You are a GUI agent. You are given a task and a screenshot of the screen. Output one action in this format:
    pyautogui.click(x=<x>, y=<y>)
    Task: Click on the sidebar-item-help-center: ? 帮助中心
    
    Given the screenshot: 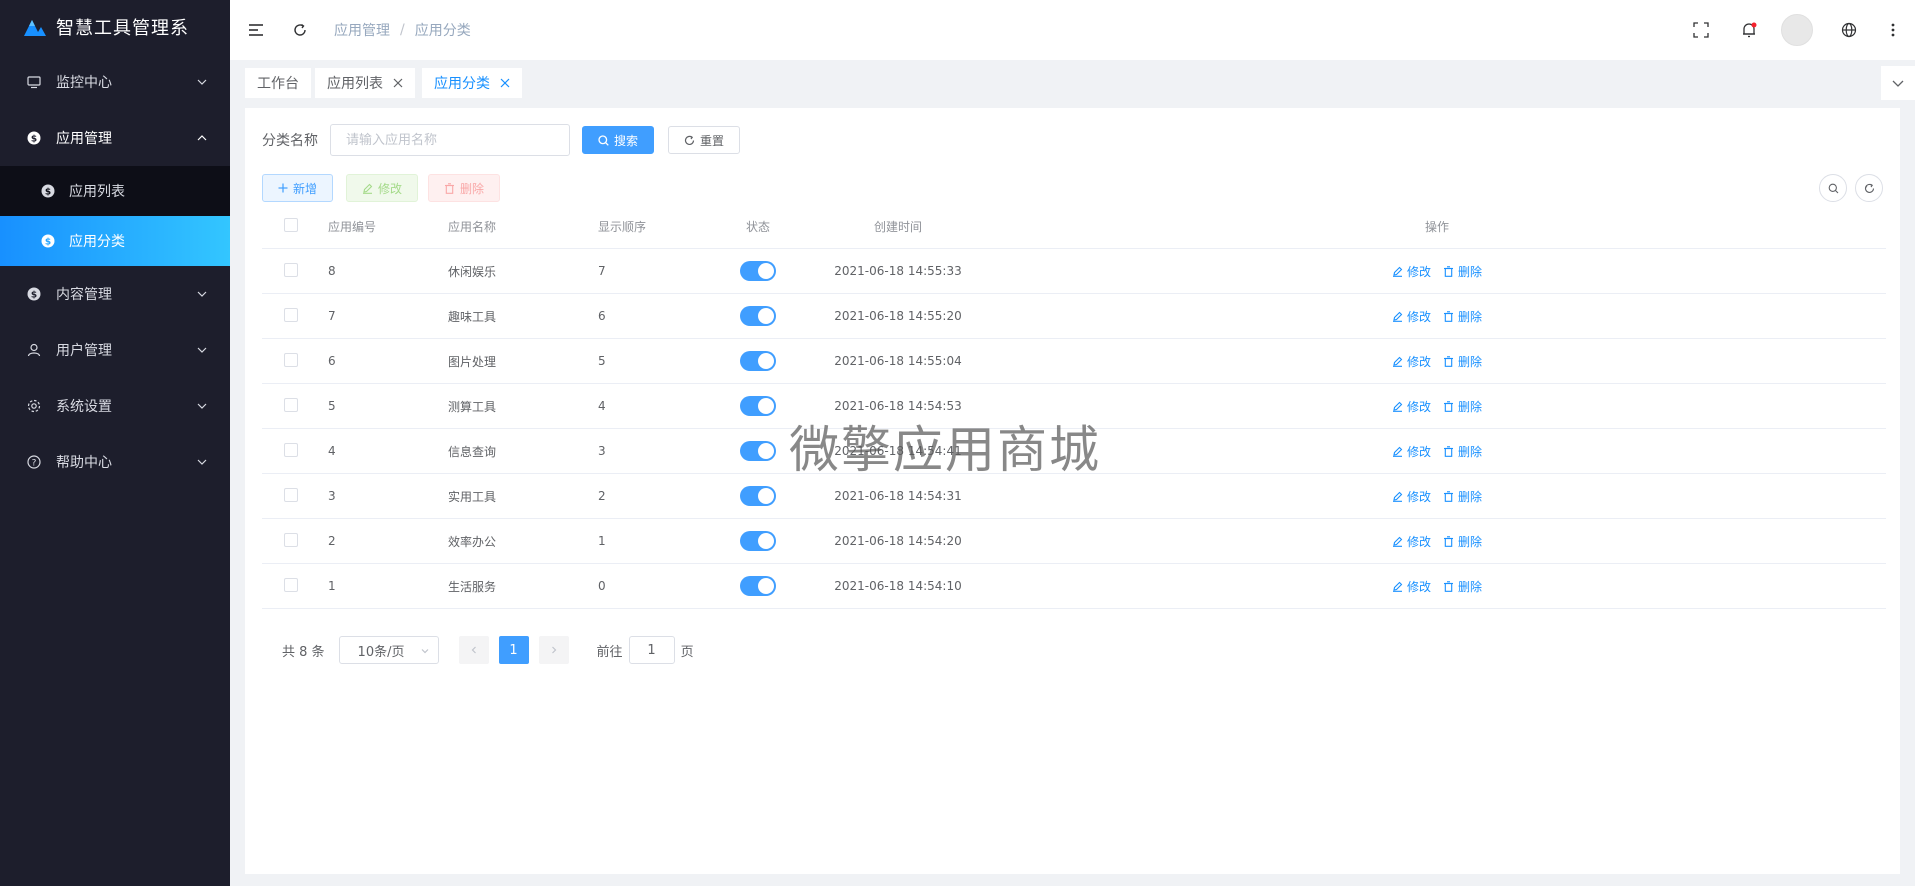 What is the action you would take?
    pyautogui.click(x=115, y=462)
    